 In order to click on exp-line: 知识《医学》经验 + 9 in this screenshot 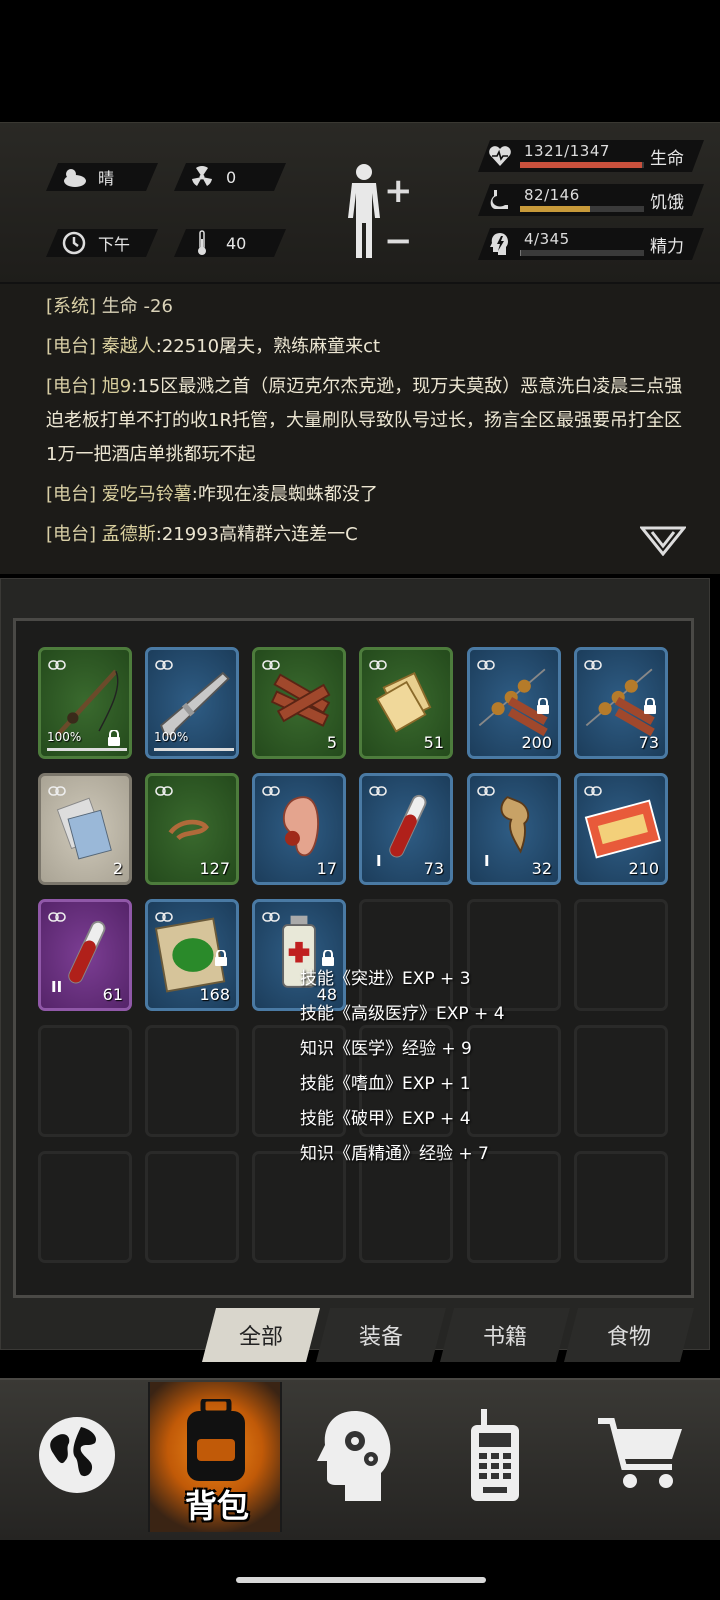, I will do `click(386, 1049)`.